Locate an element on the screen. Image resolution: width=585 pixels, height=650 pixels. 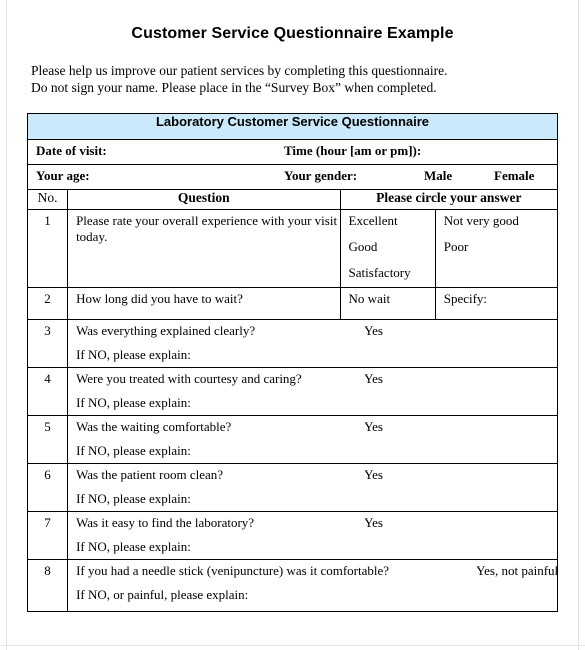
page-edge-right is located at coordinates (578, 325).